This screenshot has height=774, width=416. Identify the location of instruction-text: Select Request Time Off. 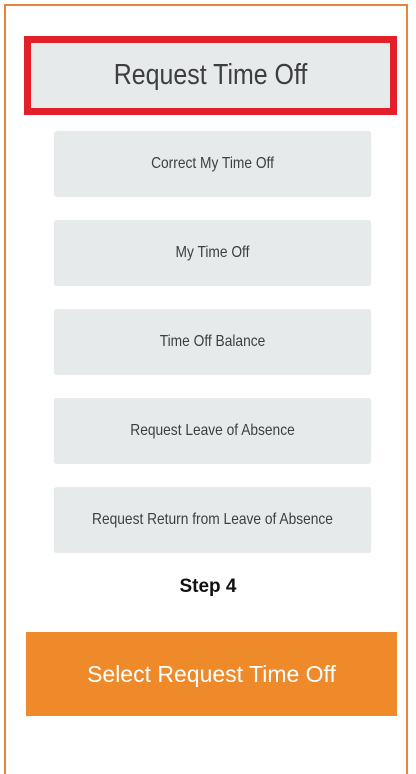
(211, 673).